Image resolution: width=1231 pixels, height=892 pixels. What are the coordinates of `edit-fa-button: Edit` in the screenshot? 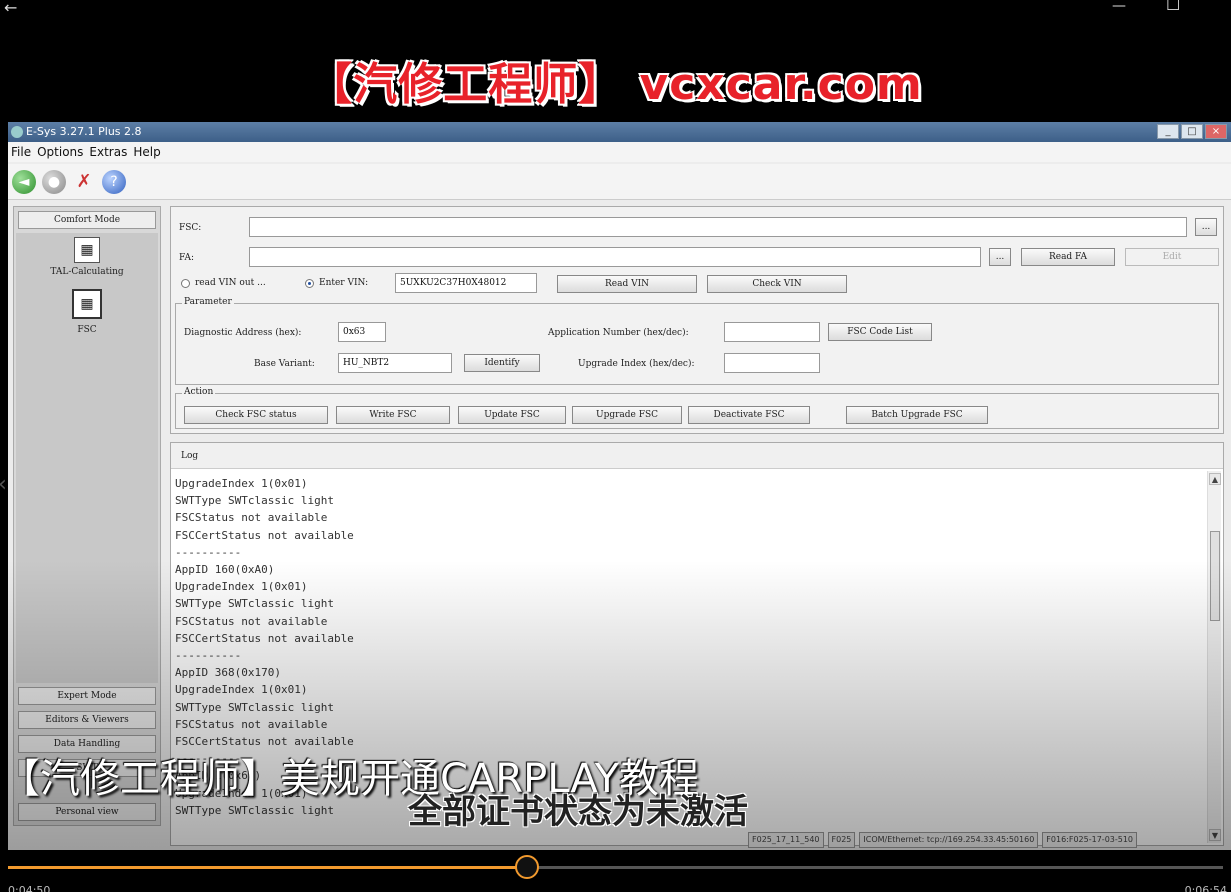 It's located at (1172, 257).